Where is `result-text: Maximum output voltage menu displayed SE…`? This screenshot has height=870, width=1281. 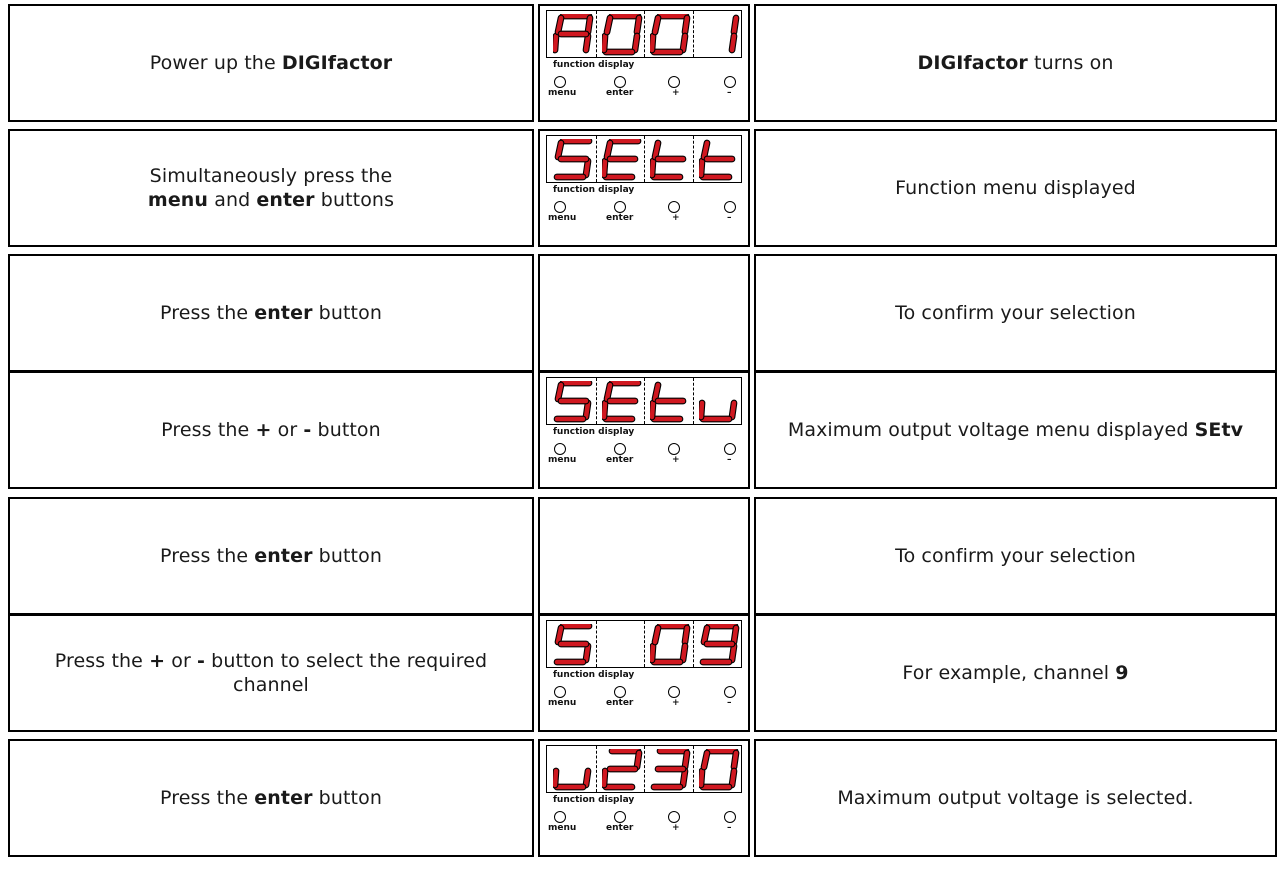 result-text: Maximum output voltage menu displayed SE… is located at coordinates (1015, 430).